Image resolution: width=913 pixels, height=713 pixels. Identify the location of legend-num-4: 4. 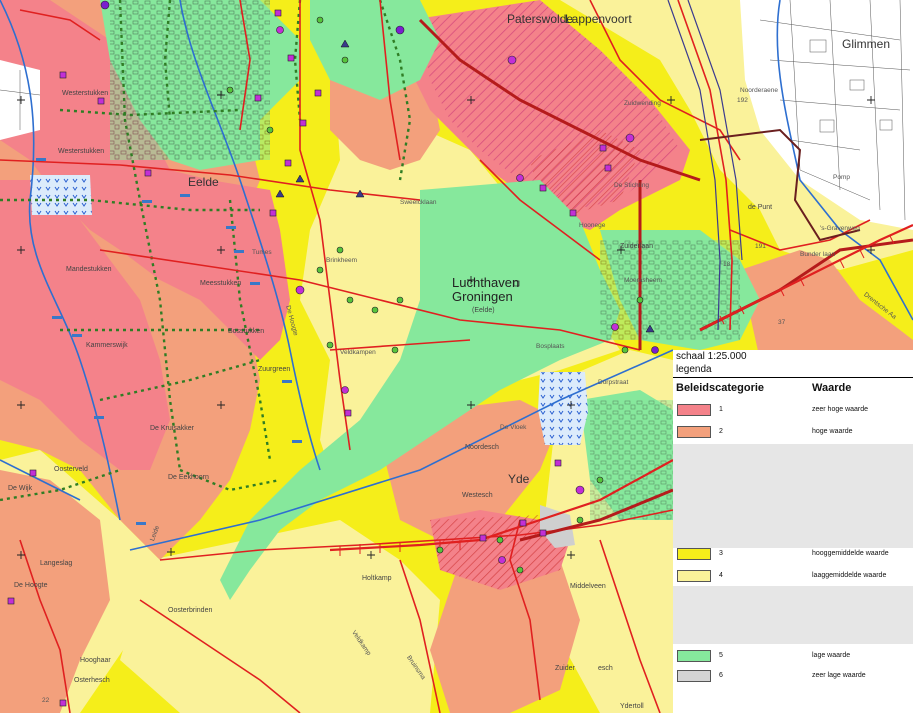
(721, 575).